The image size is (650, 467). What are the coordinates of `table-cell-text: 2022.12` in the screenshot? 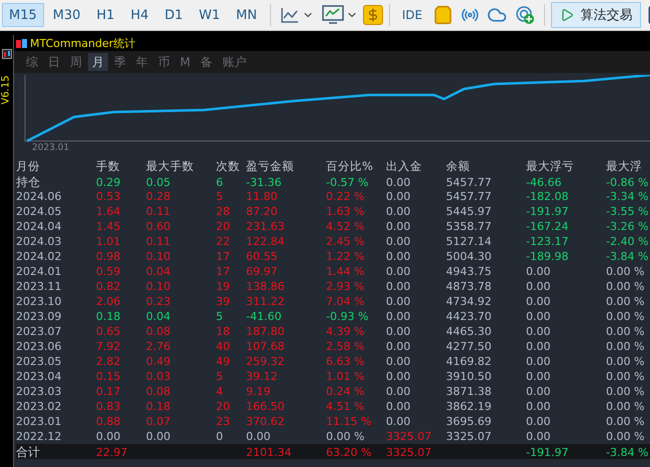 It's located at (39, 436).